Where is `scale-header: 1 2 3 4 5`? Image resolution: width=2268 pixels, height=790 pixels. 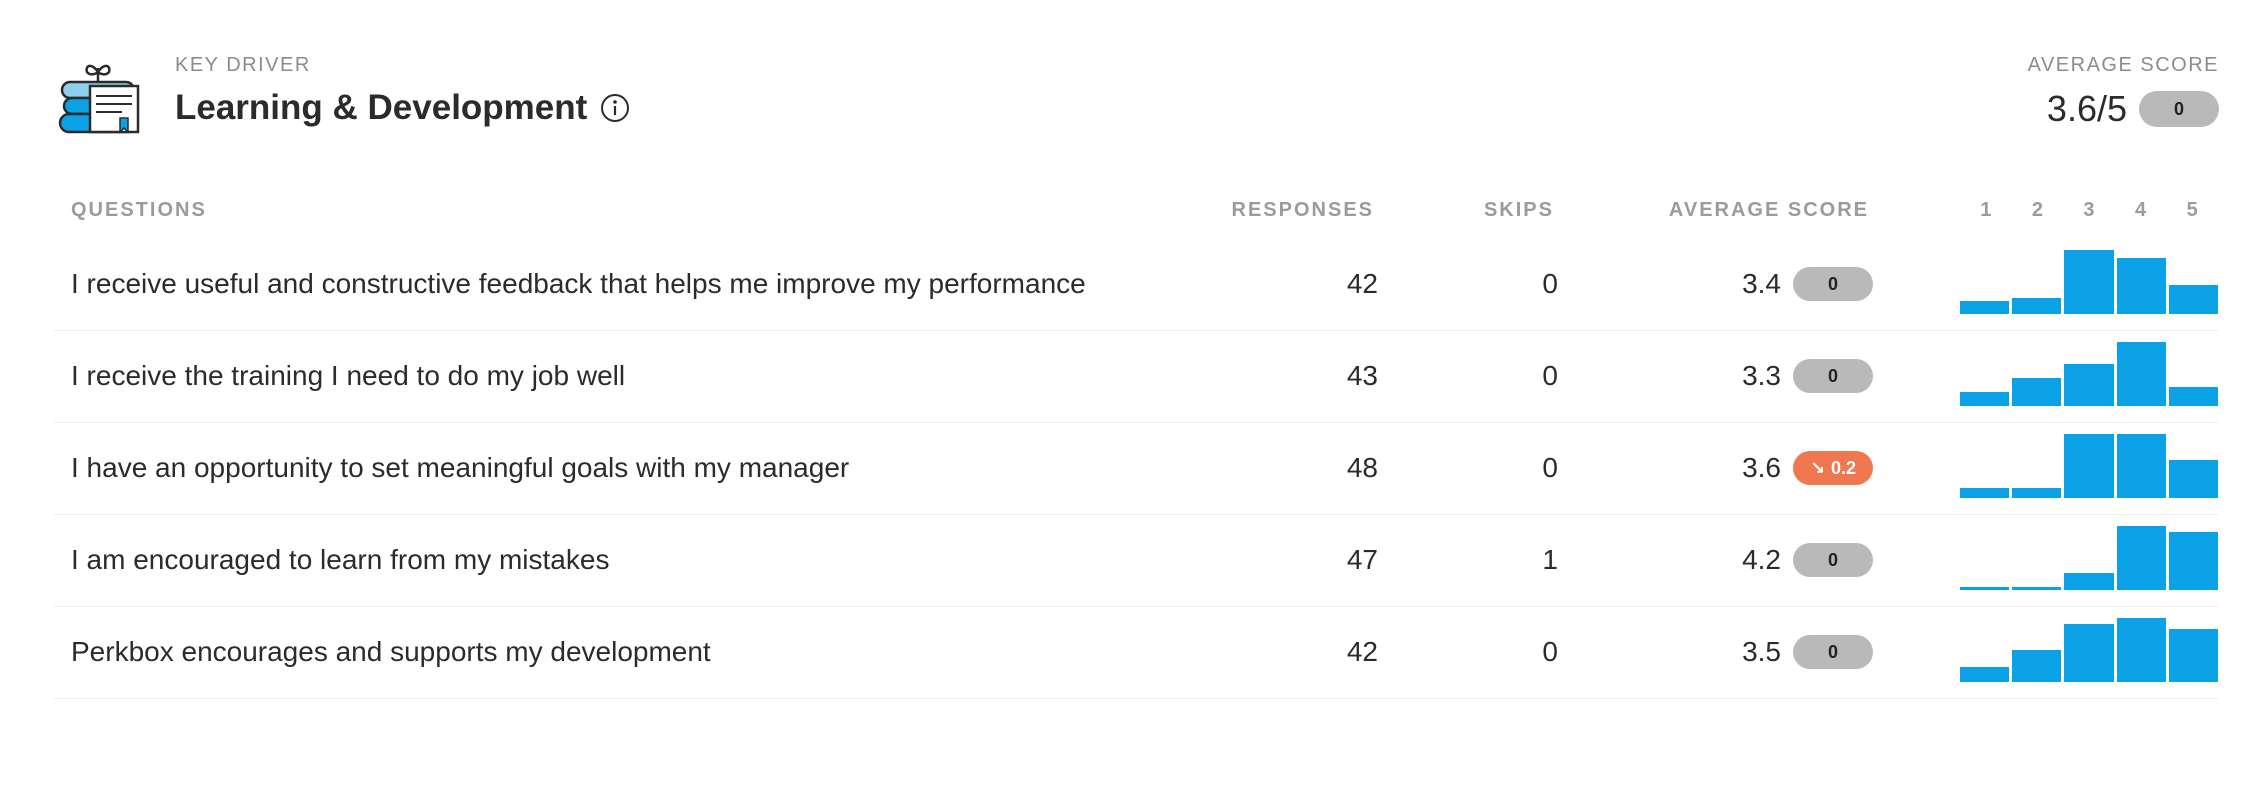
scale-header: 1 2 3 4 5 is located at coordinates (2089, 210).